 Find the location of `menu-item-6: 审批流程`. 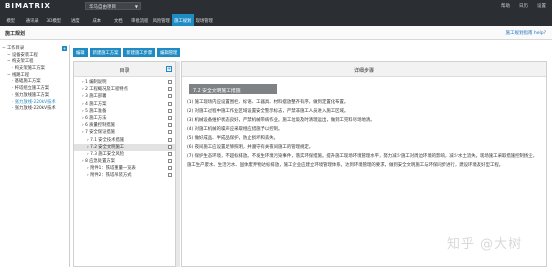

menu-item-6: 审批流程 is located at coordinates (140, 20).